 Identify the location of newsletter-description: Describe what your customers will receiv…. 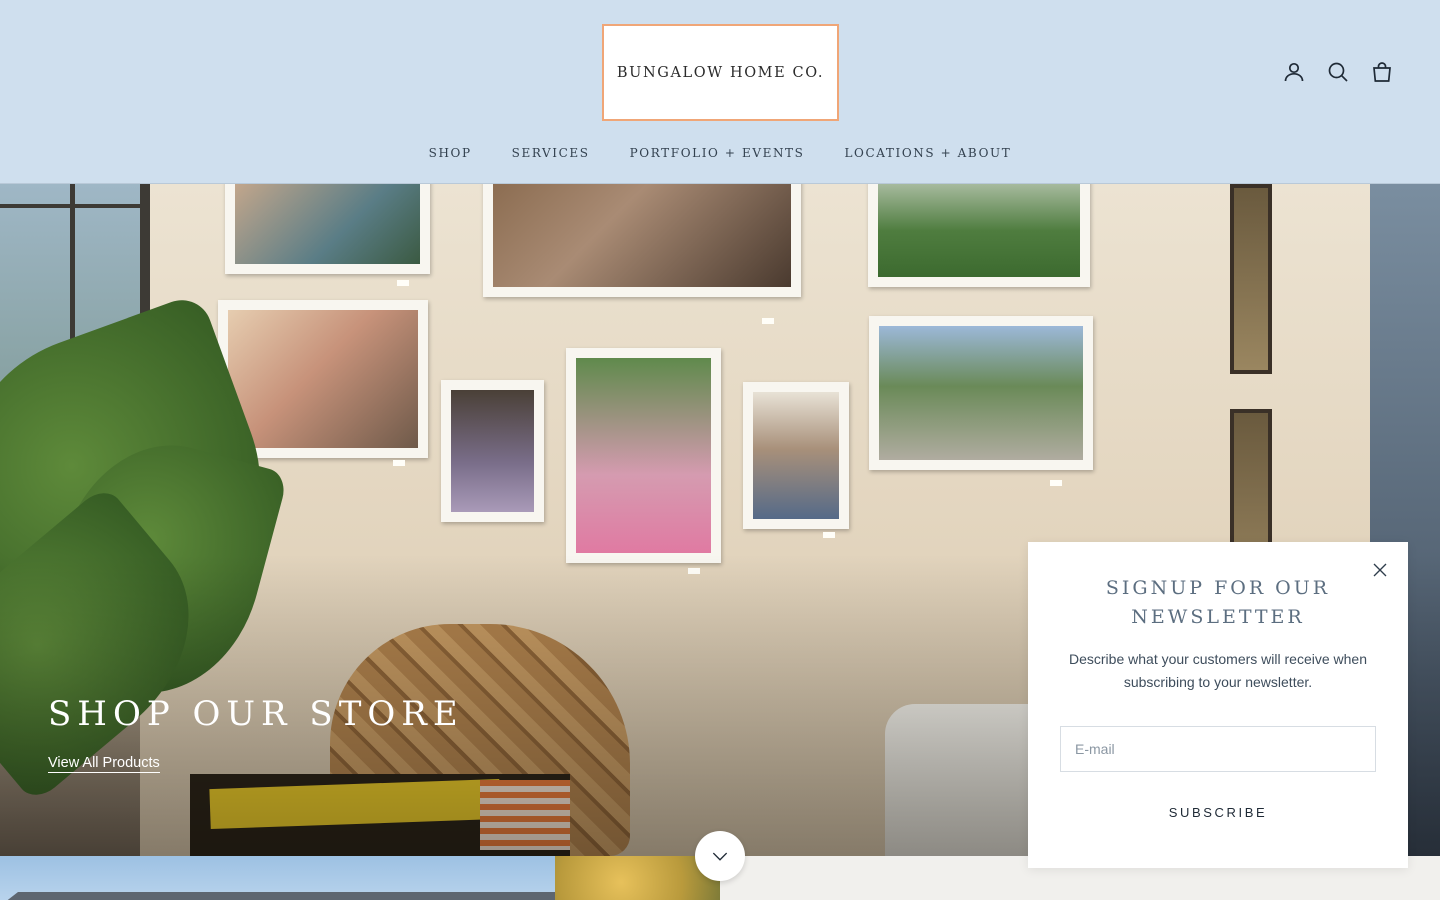
(1218, 670).